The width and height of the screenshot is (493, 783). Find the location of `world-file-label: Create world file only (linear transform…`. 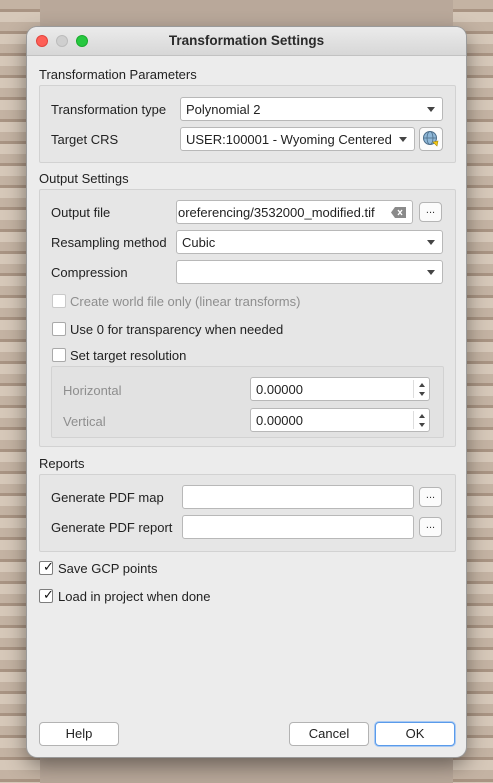

world-file-label: Create world file only (linear transform… is located at coordinates (185, 301).